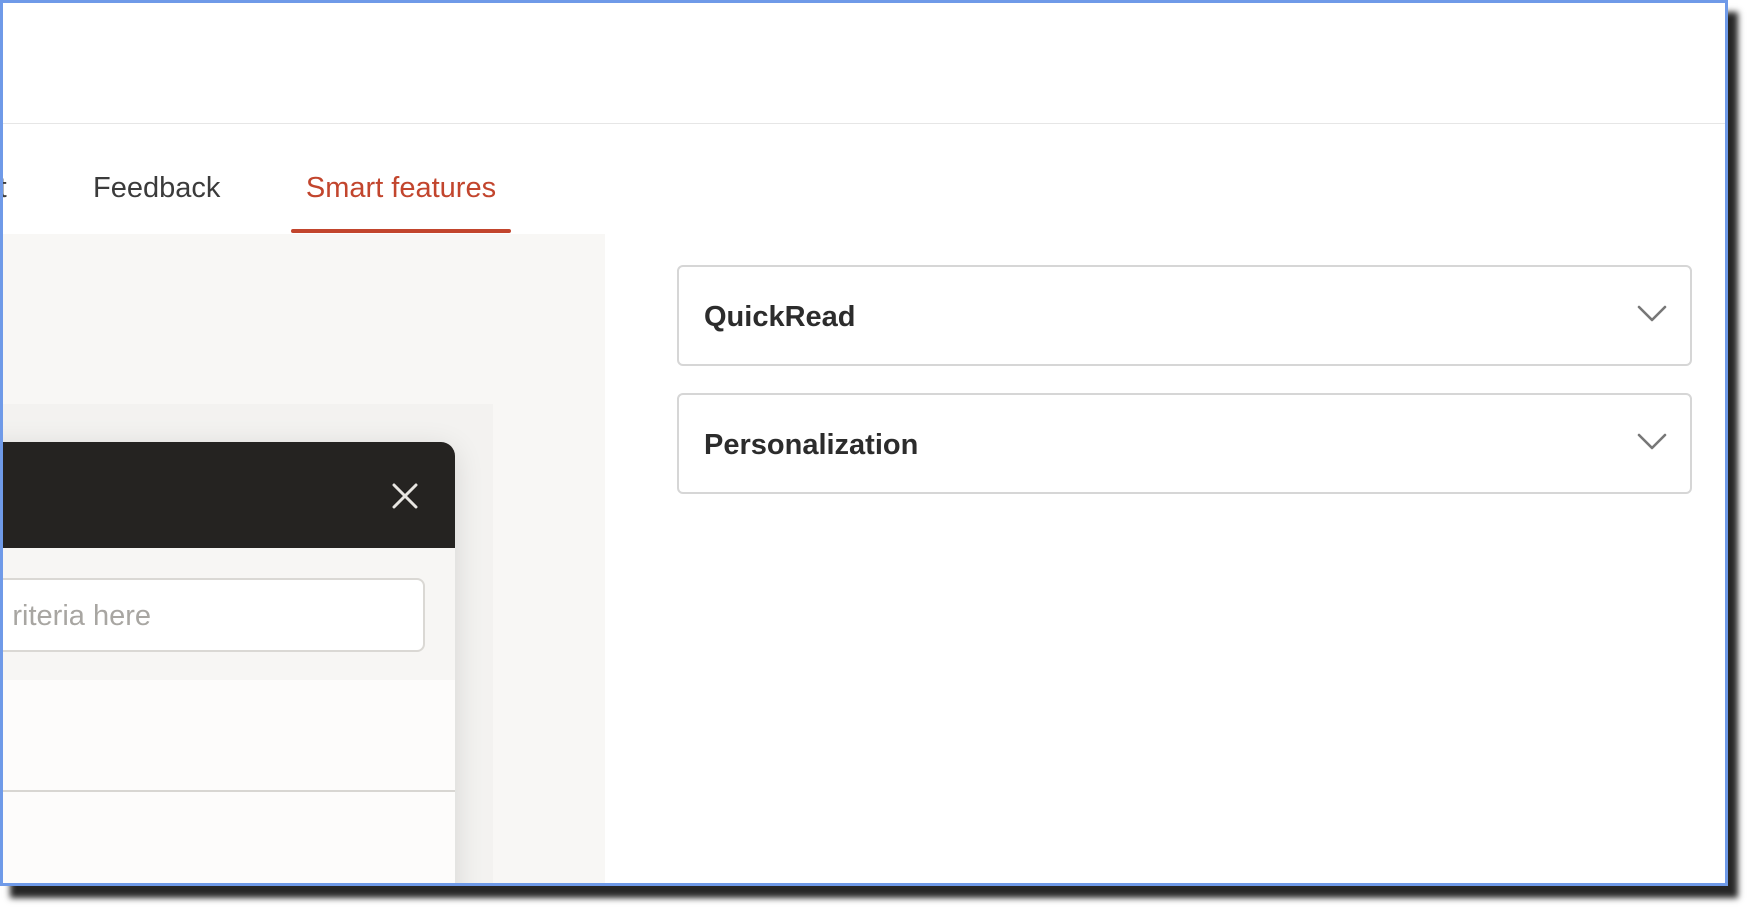 Image resolution: width=1748 pixels, height=908 pixels. What do you see at coordinates (405, 496) in the screenshot?
I see `close-icon` at bounding box center [405, 496].